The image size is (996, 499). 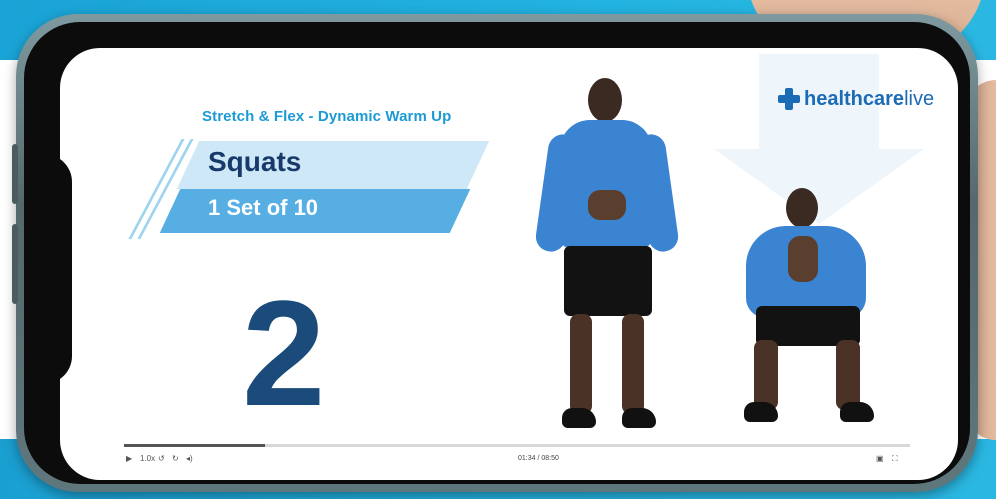 I want to click on healthcarelive-logo: healthcare live, so click(x=856, y=99).